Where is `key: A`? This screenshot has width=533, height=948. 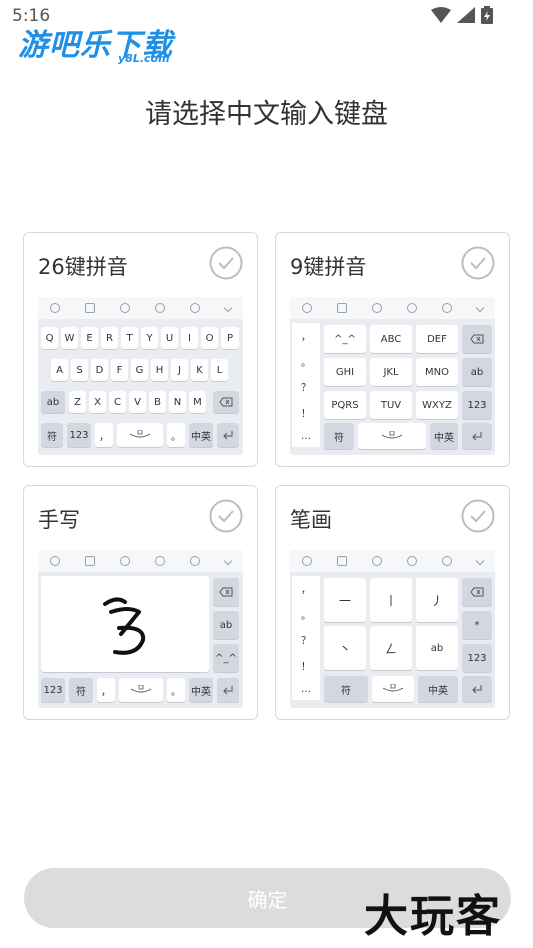
key: A is located at coordinates (59, 370).